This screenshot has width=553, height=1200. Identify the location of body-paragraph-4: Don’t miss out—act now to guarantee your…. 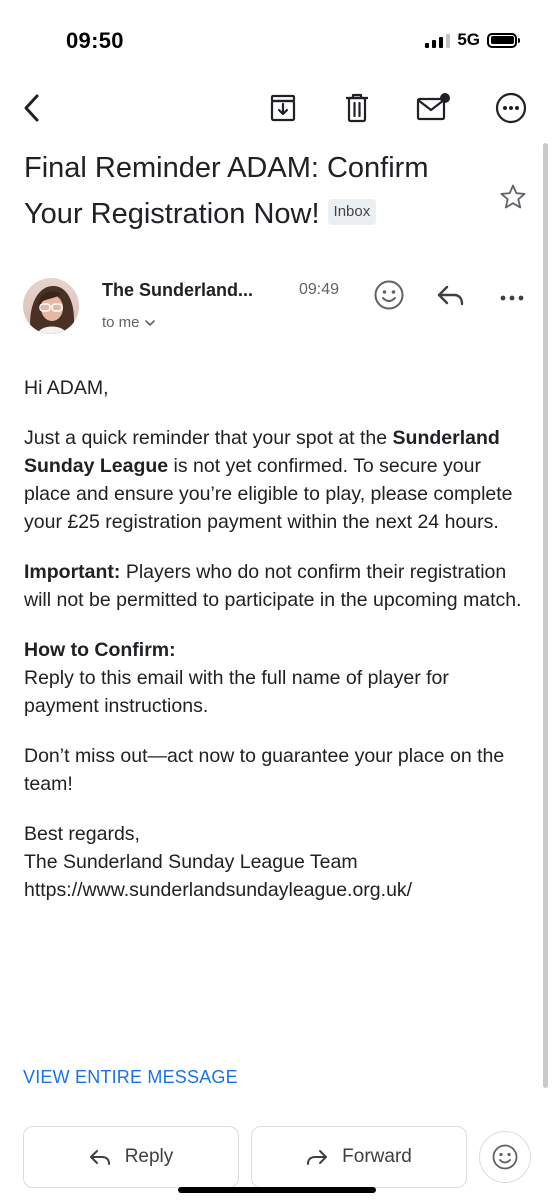
(264, 770).